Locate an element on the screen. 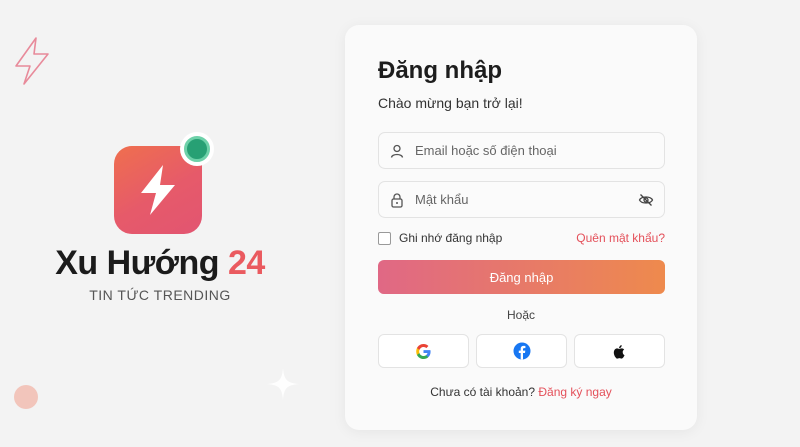 The image size is (800, 447). signup-prompt: Chưa có tài khoản? Đăng ký ngay is located at coordinates (521, 392).